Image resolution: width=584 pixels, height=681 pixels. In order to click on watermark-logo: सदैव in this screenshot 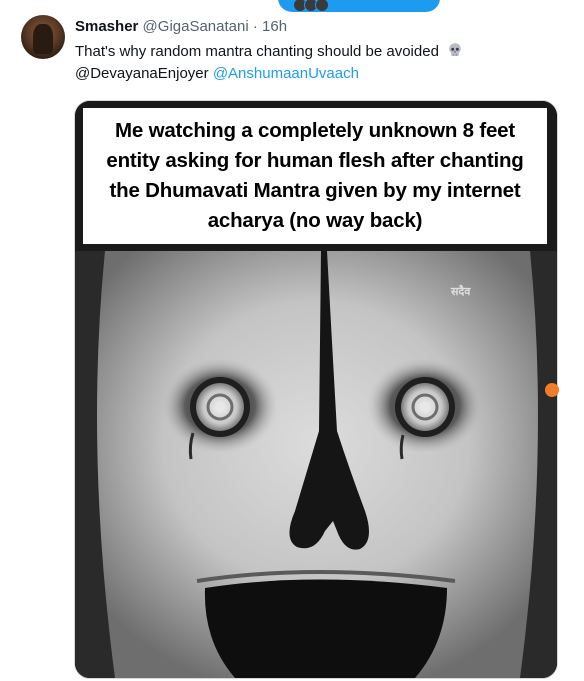, I will do `click(461, 291)`.